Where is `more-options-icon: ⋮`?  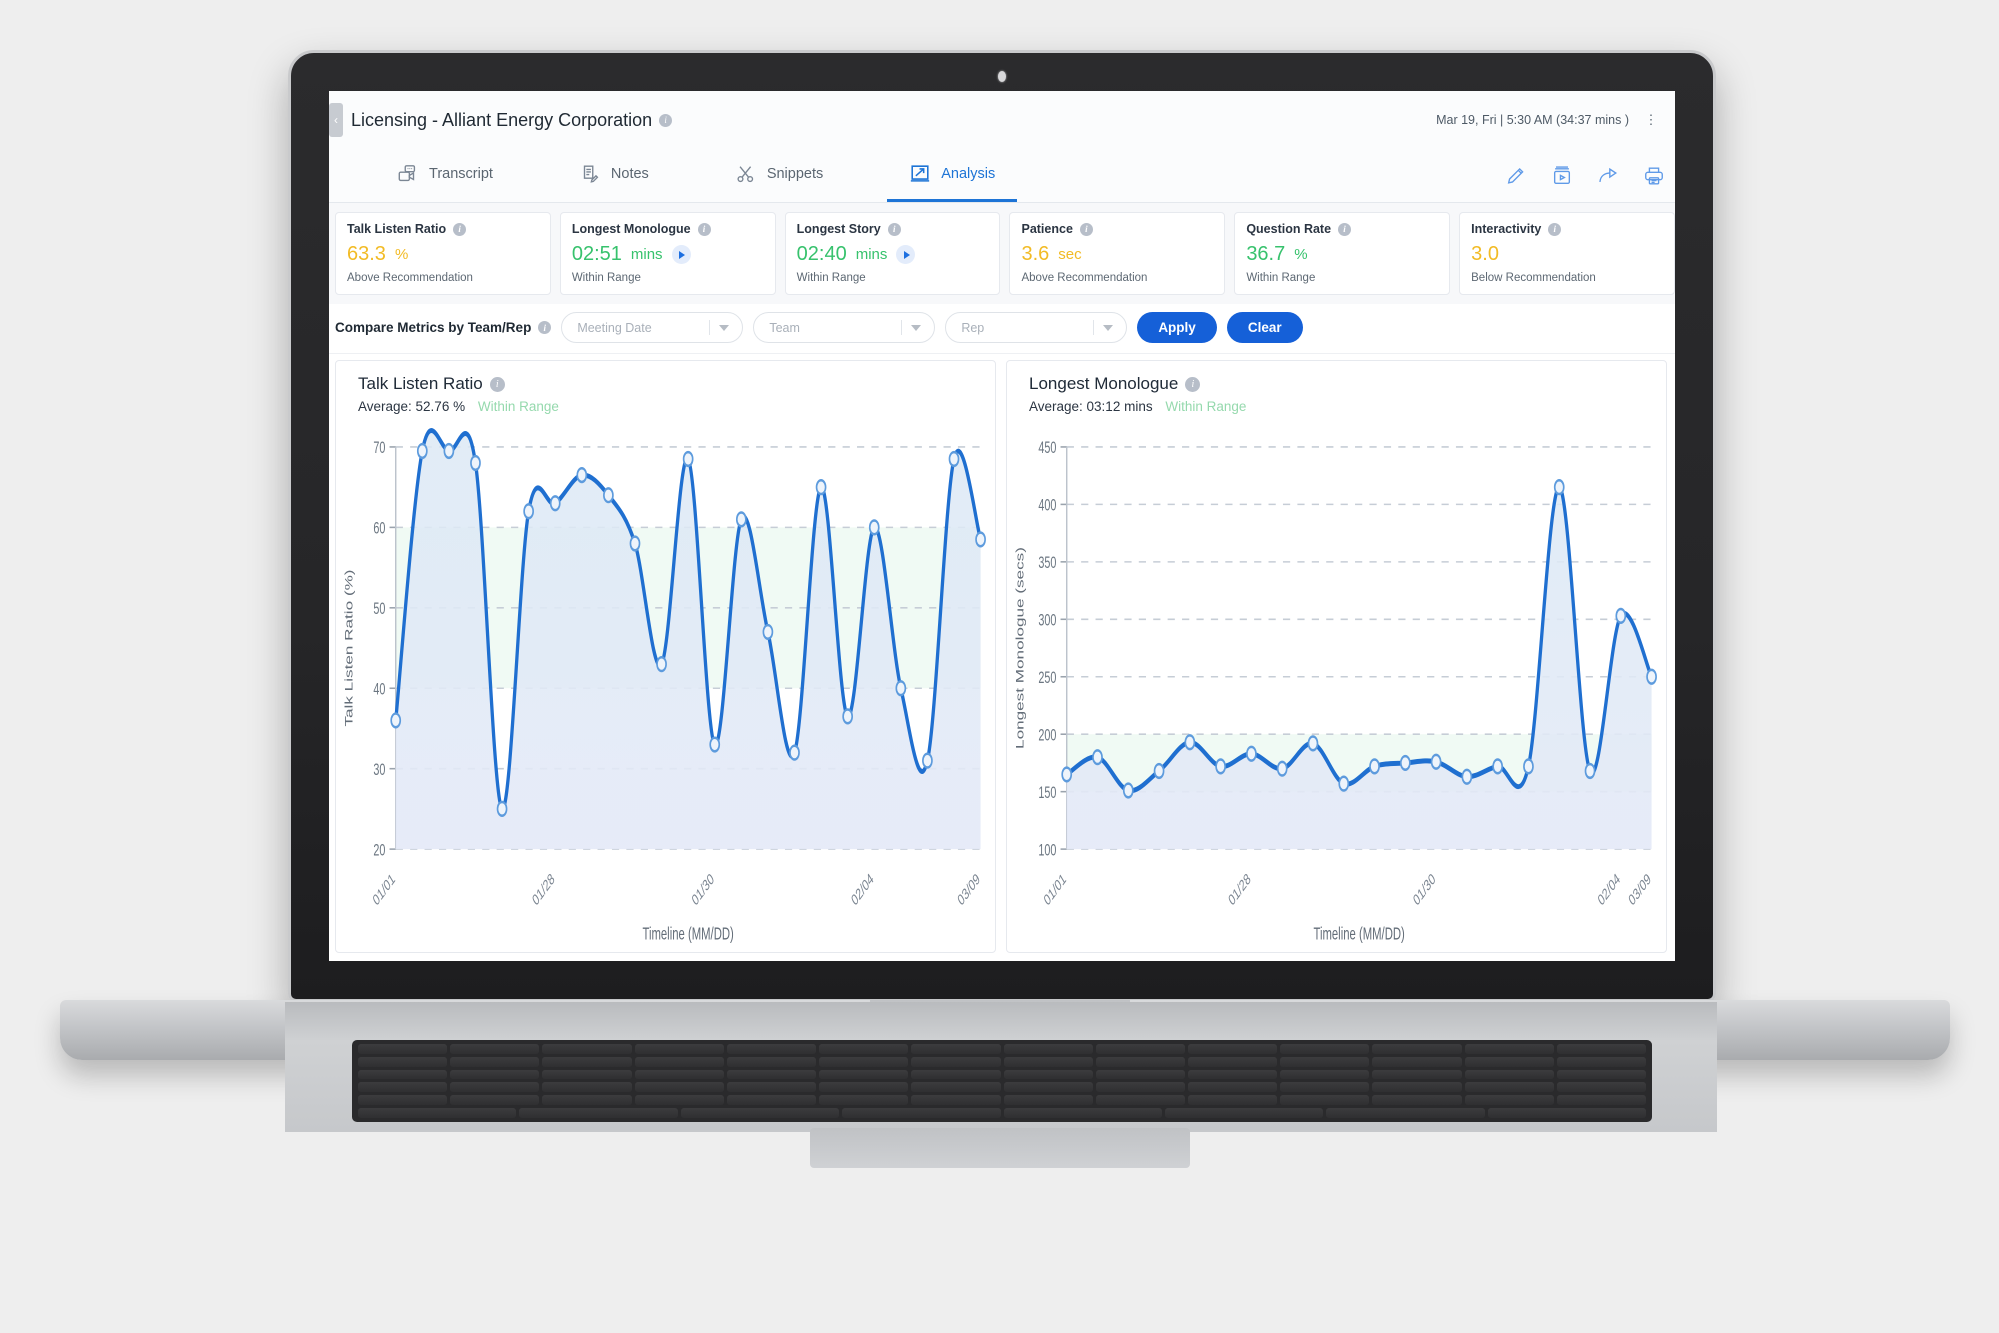 more-options-icon: ⋮ is located at coordinates (1651, 120).